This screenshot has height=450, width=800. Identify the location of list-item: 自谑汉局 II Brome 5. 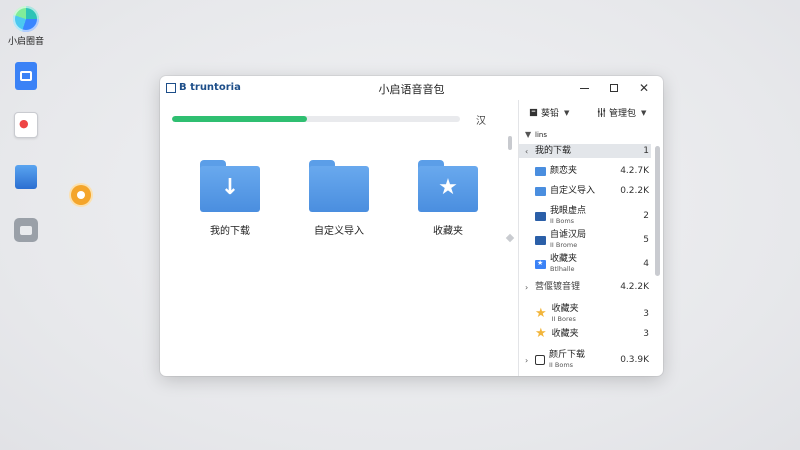
(592, 240).